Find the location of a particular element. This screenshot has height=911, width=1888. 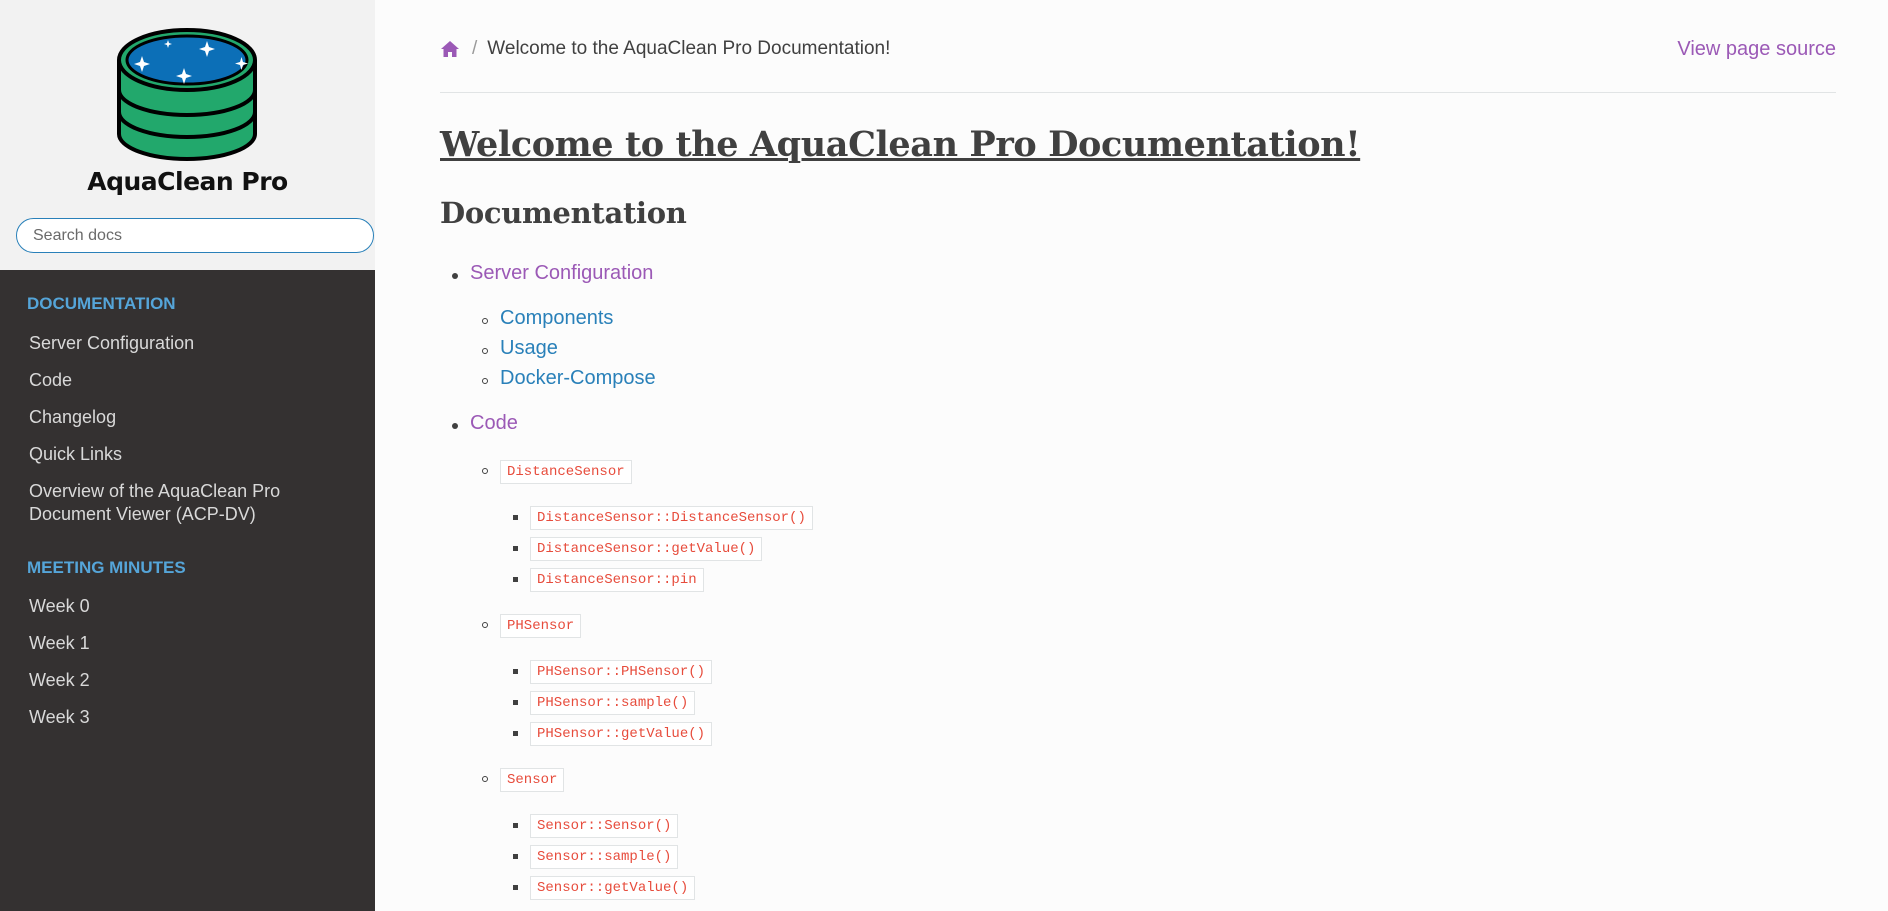

toc-link-member: Sensor::getValue() is located at coordinates (613, 888).